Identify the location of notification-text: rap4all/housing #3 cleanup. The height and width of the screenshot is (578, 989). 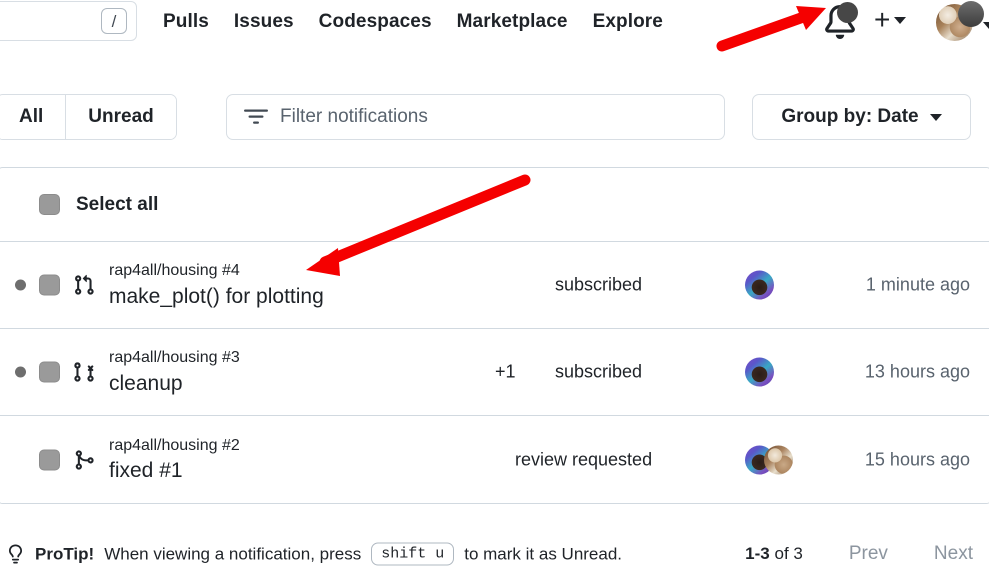
(174, 372).